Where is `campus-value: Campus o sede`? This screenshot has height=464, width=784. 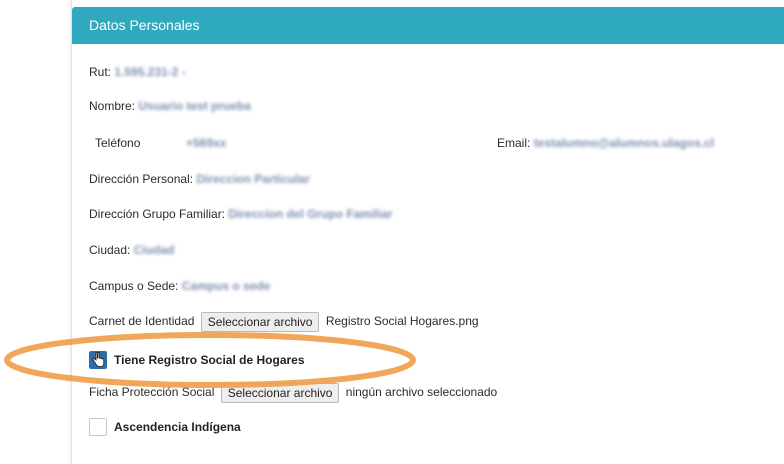
campus-value: Campus o sede is located at coordinates (226, 286).